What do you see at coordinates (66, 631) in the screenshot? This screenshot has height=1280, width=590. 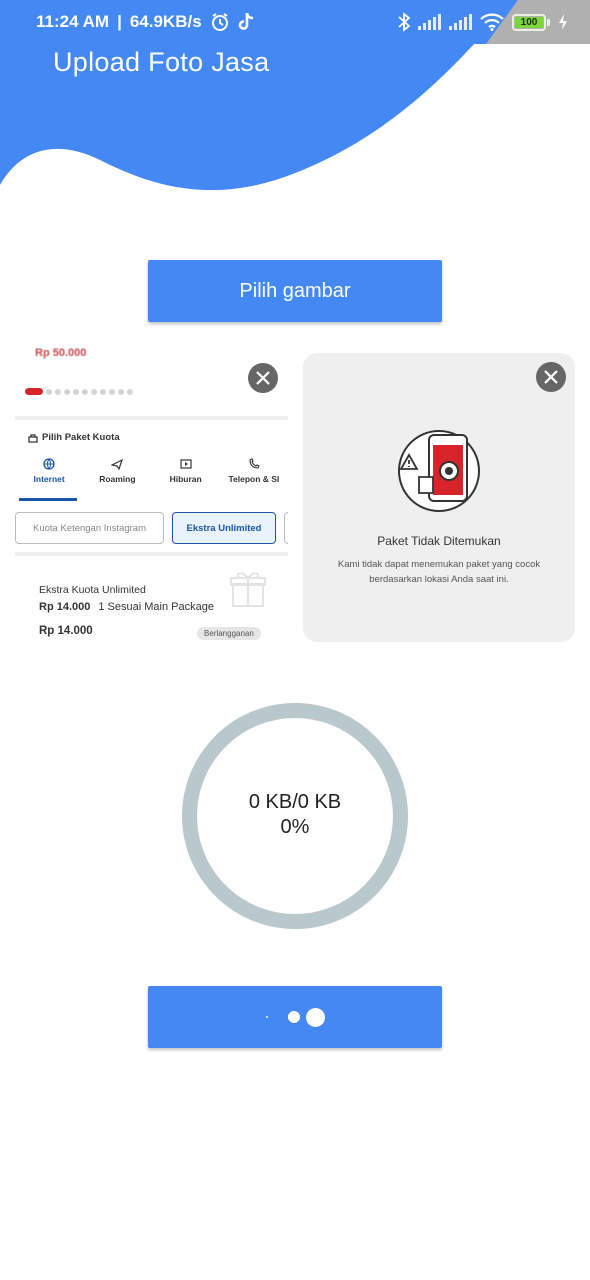 I see `package-total: Rp 14.000` at bounding box center [66, 631].